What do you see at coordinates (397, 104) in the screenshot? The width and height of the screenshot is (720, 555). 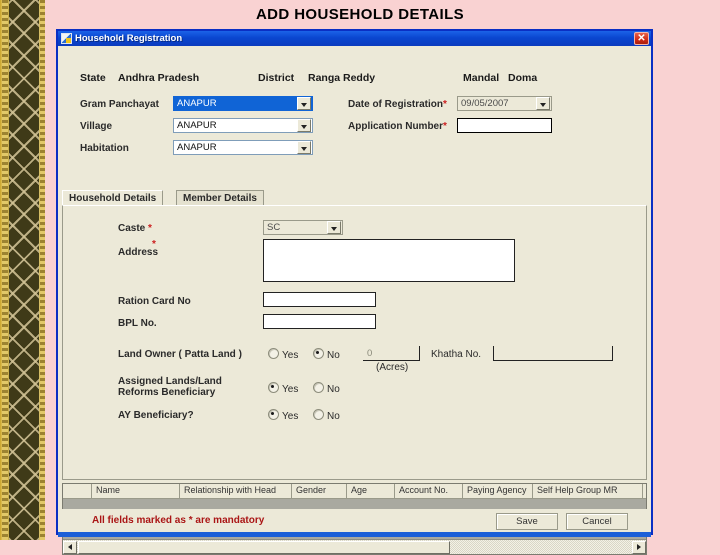 I see `date-of-registration-label: Date of Registration*` at bounding box center [397, 104].